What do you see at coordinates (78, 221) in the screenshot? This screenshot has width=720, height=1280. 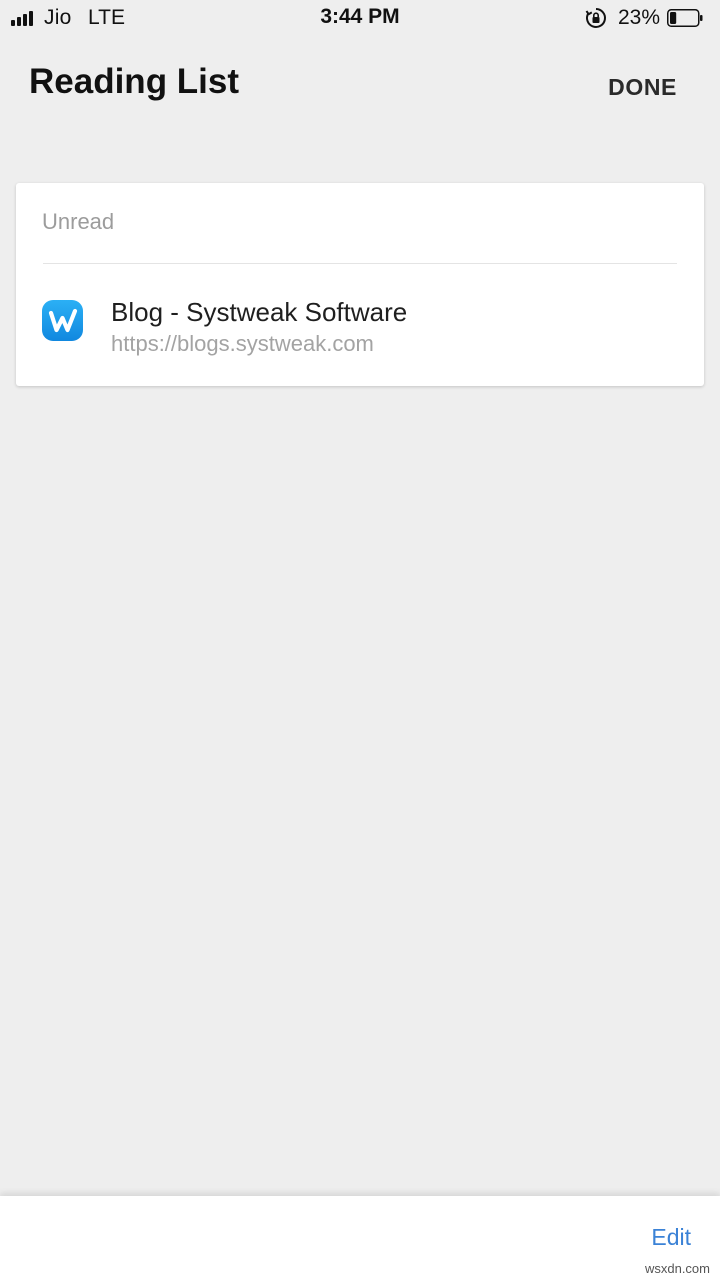 I see `section-header-unread: Unread` at bounding box center [78, 221].